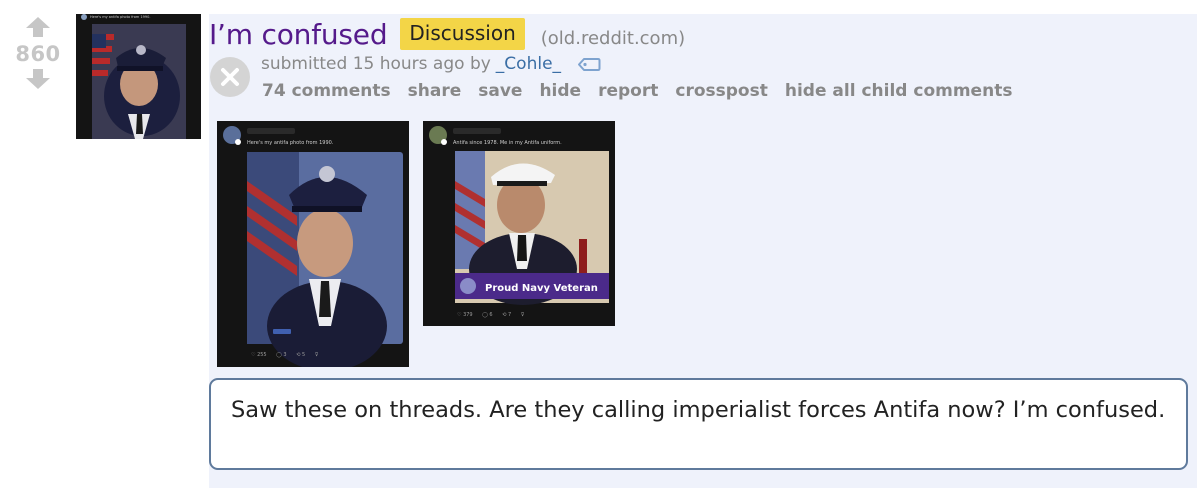 Image resolution: width=1199 pixels, height=494 pixels. Describe the element at coordinates (528, 64) in the screenshot. I see `author-link: _Cohle_` at that location.